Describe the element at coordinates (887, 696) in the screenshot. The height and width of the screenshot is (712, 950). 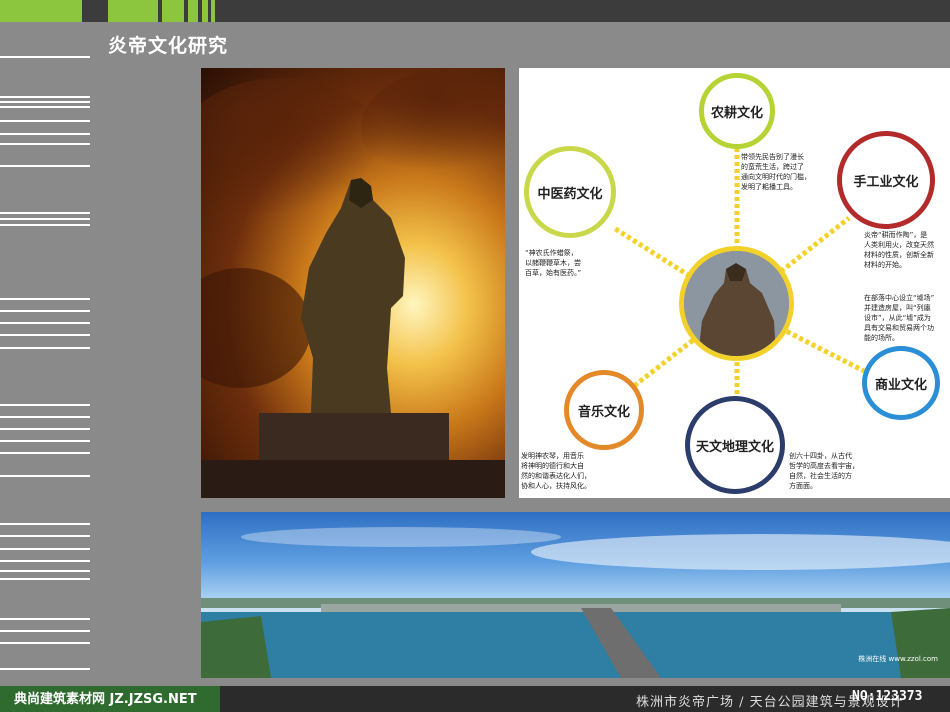
I see `code-number: NO:123373` at that location.